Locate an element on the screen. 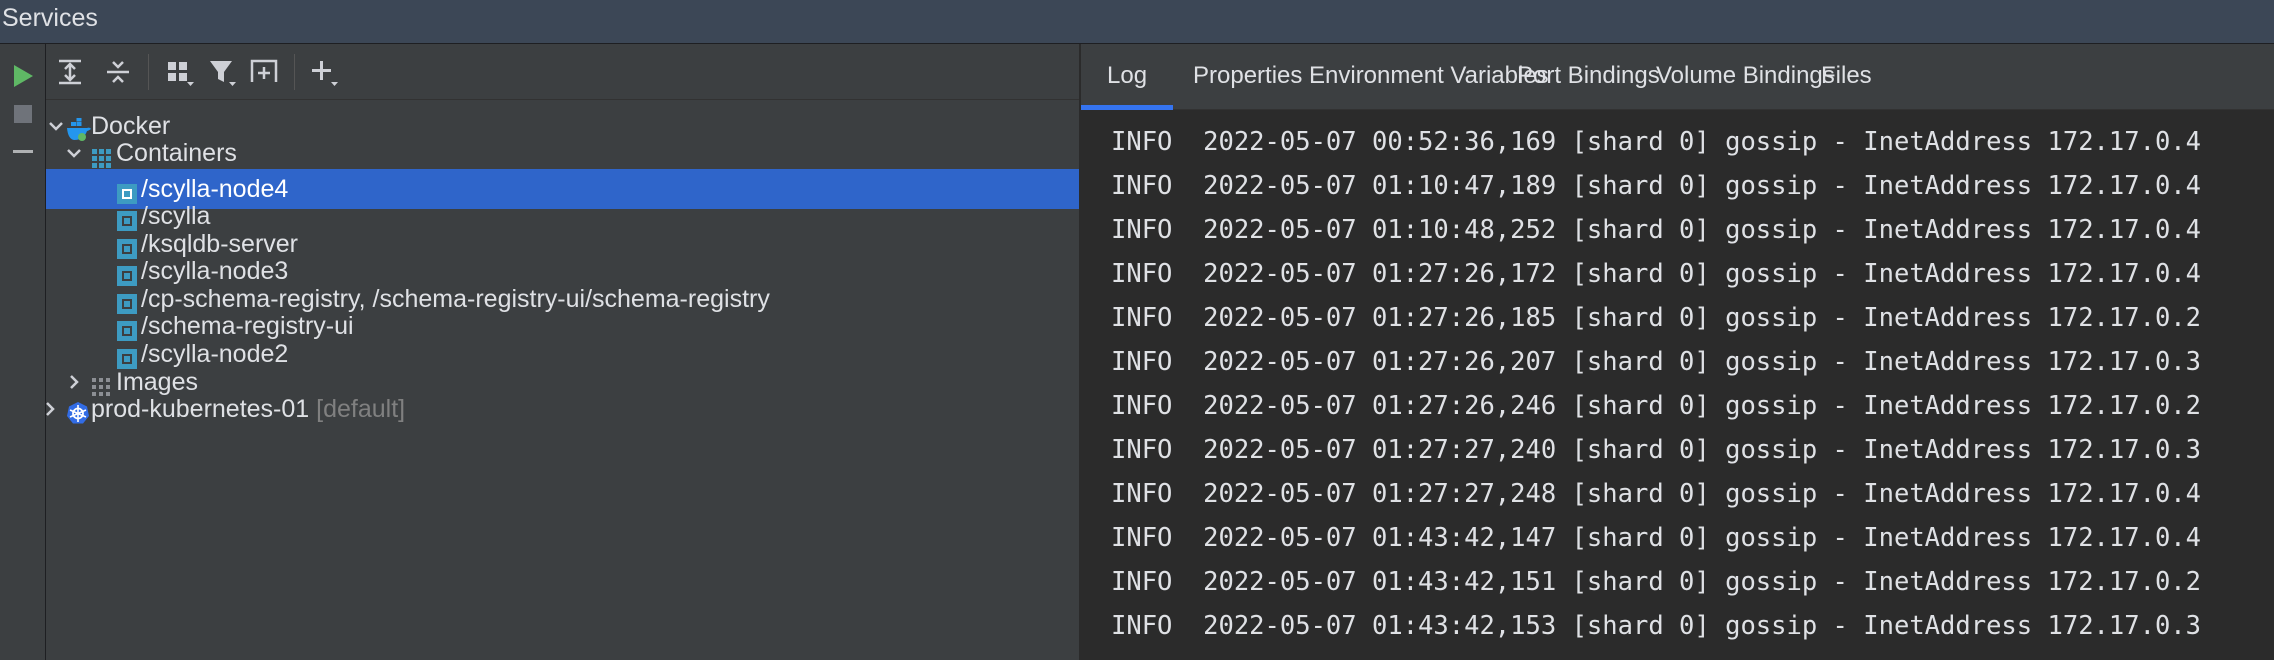 This screenshot has height=660, width=2274. tab-log: Log is located at coordinates (1127, 77).